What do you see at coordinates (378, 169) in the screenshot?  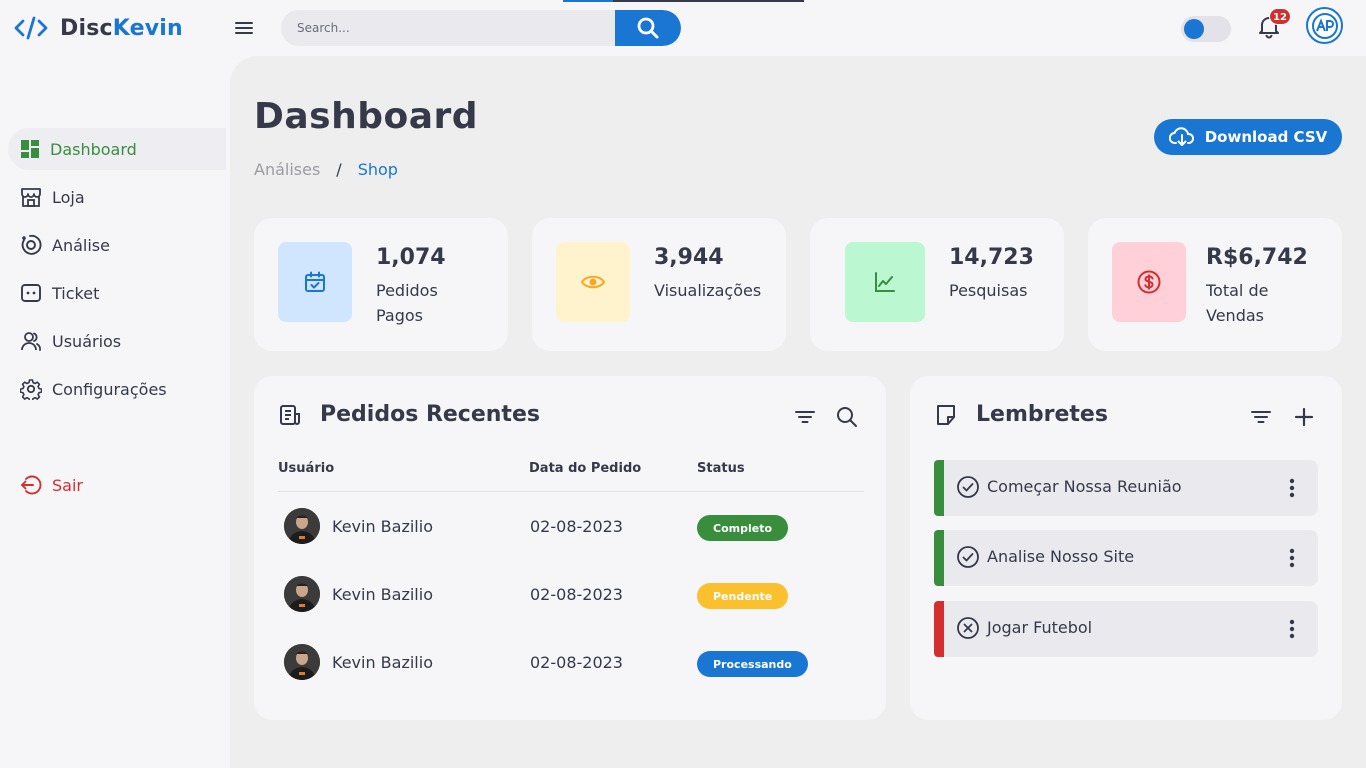 I see `breadcrumb-shop: Shop` at bounding box center [378, 169].